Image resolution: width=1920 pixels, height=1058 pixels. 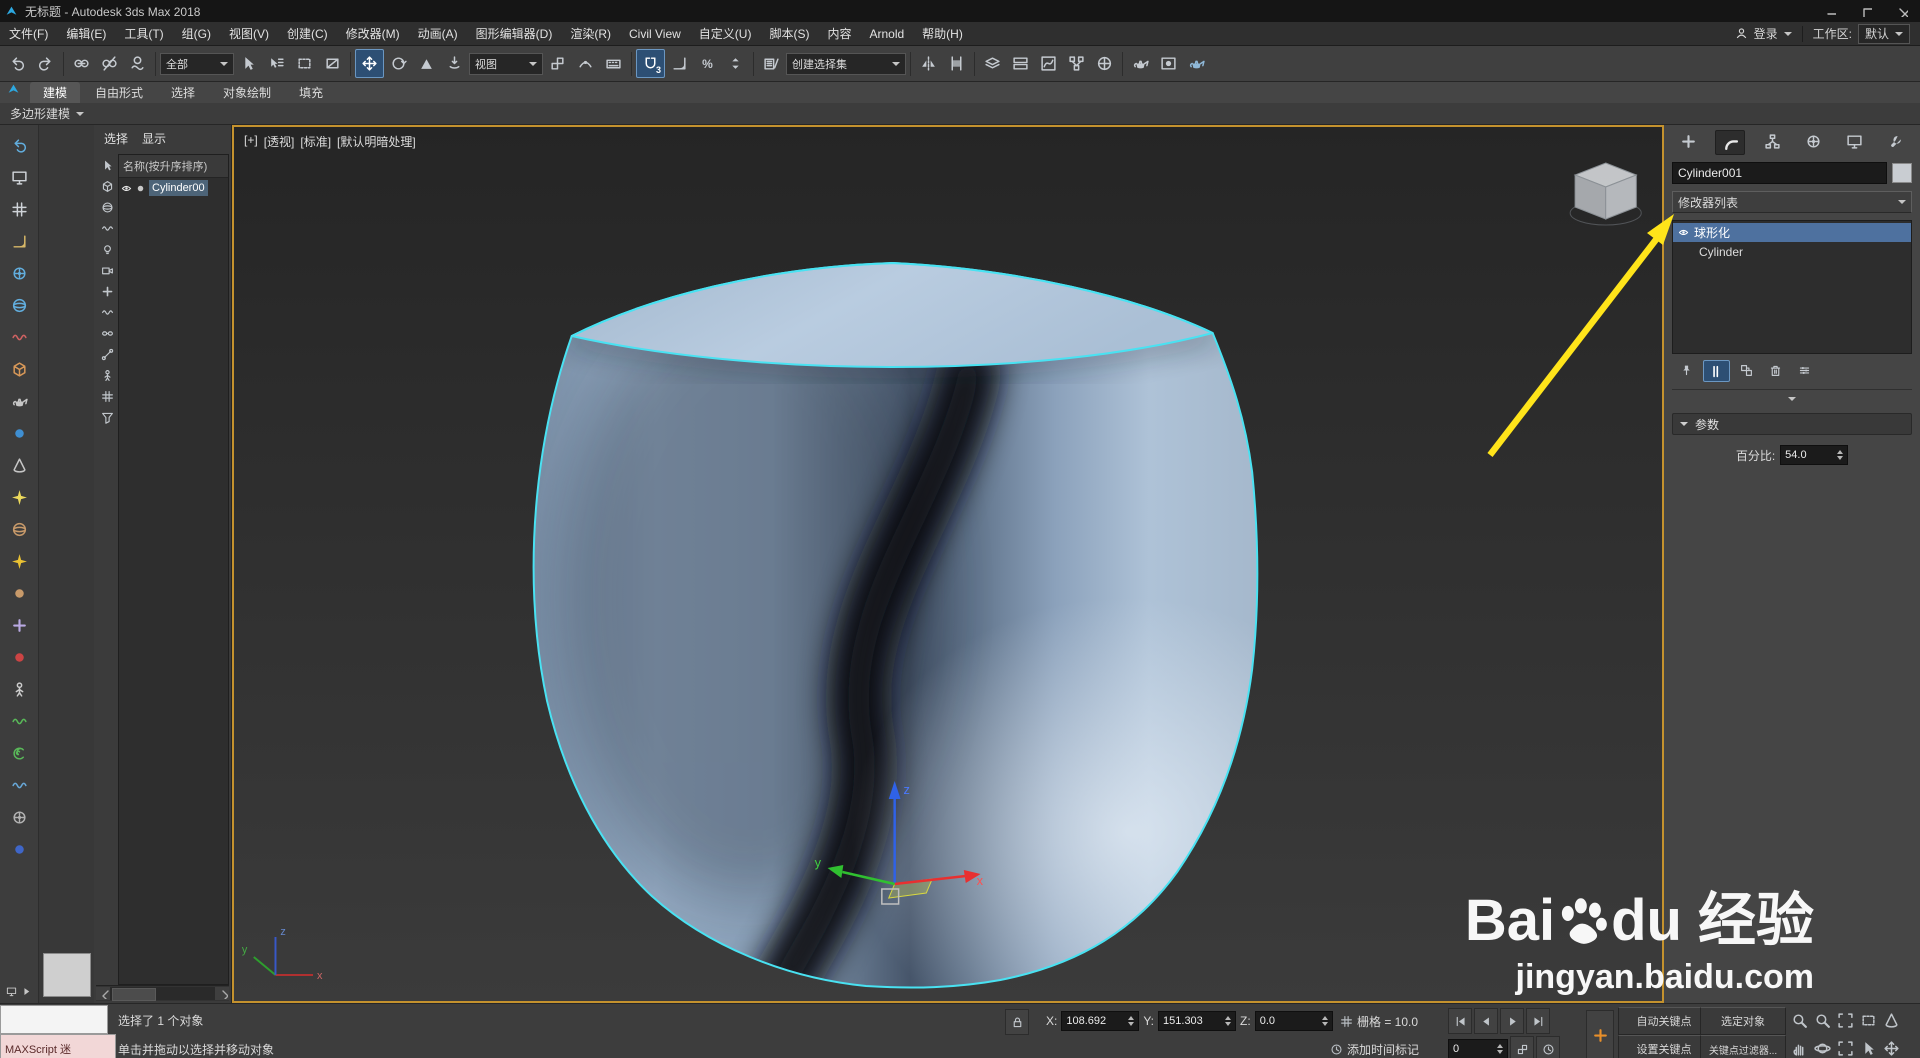 What do you see at coordinates (373, 33) in the screenshot?
I see `menu-modifiers: 修改器(M)` at bounding box center [373, 33].